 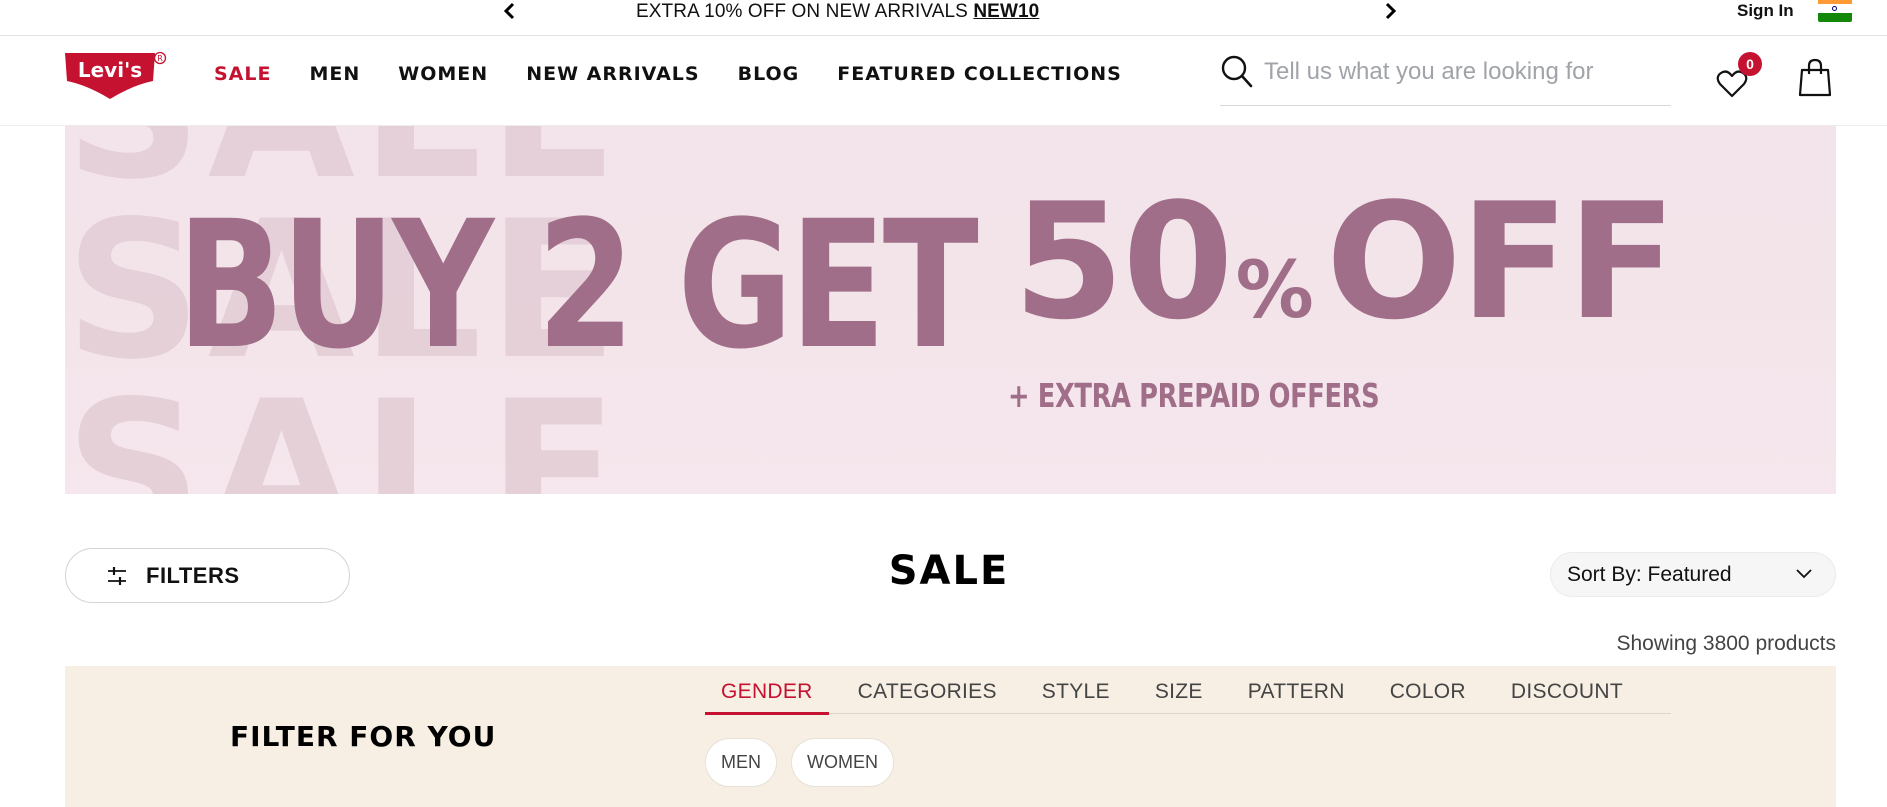 I want to click on sort-dropdown: Sort By: Featured, so click(x=1693, y=574).